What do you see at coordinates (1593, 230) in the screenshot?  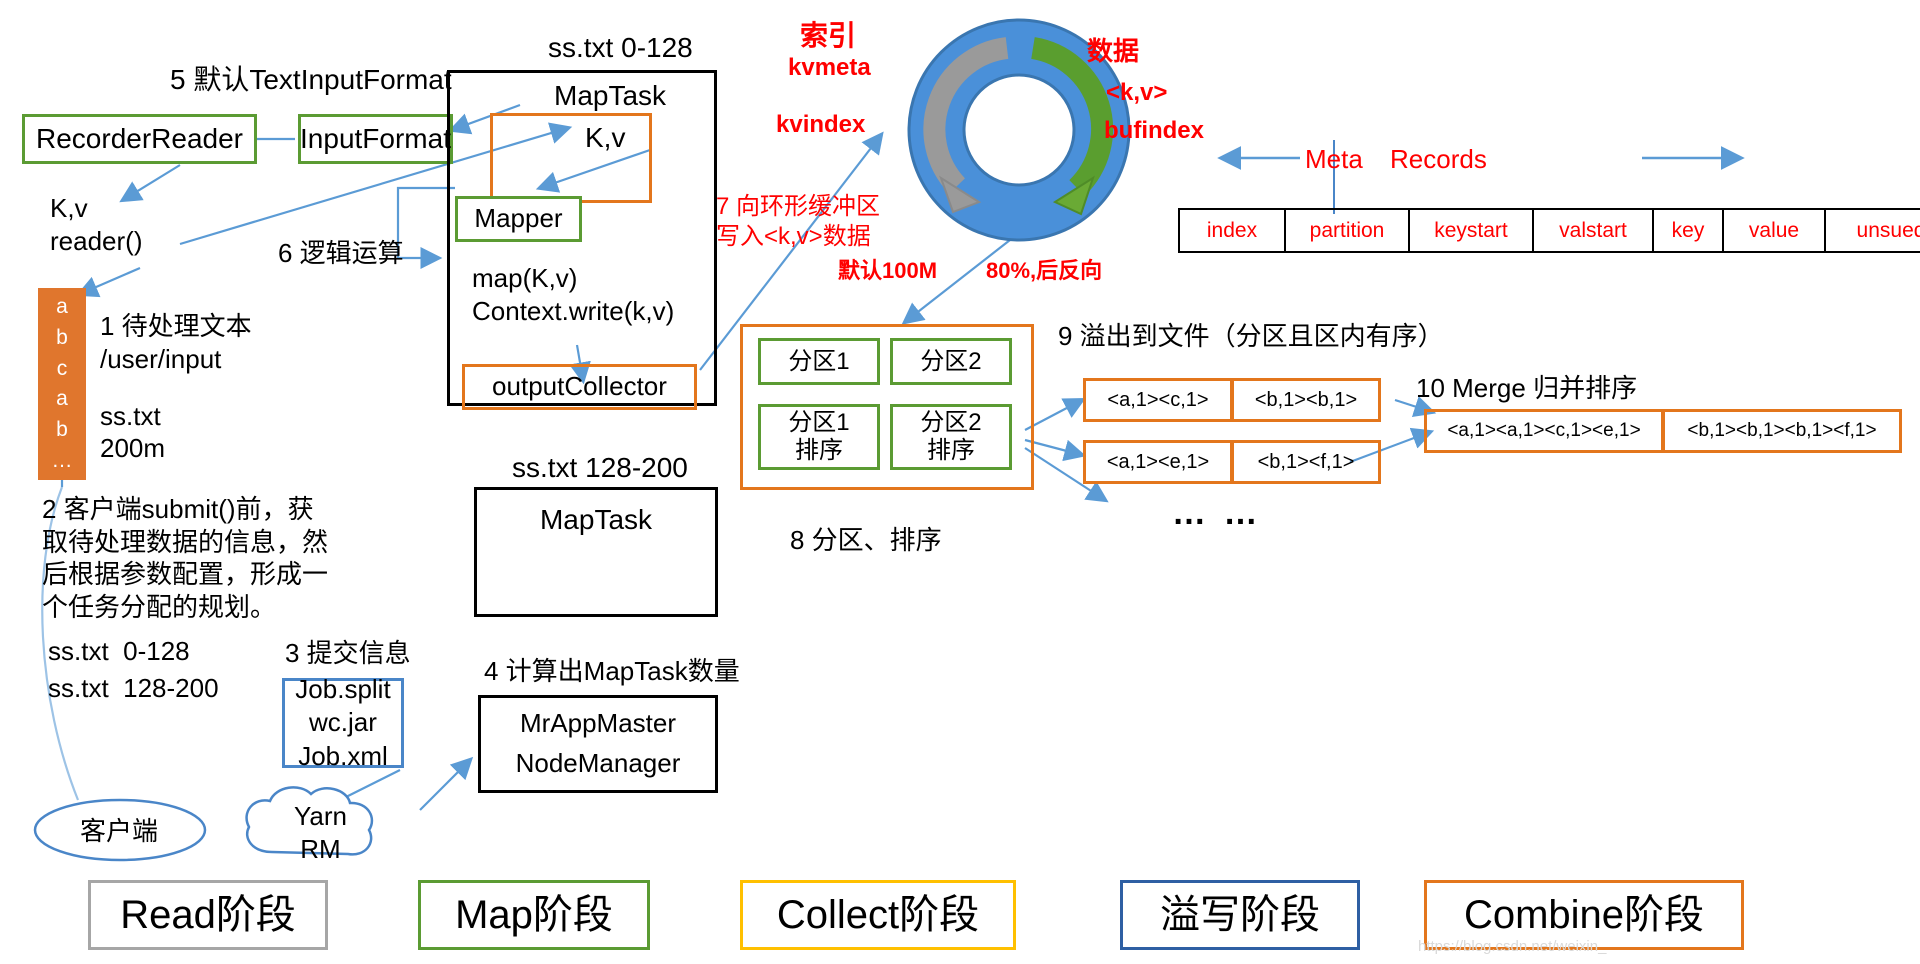 I see `table-cell-valstart: valstart` at bounding box center [1593, 230].